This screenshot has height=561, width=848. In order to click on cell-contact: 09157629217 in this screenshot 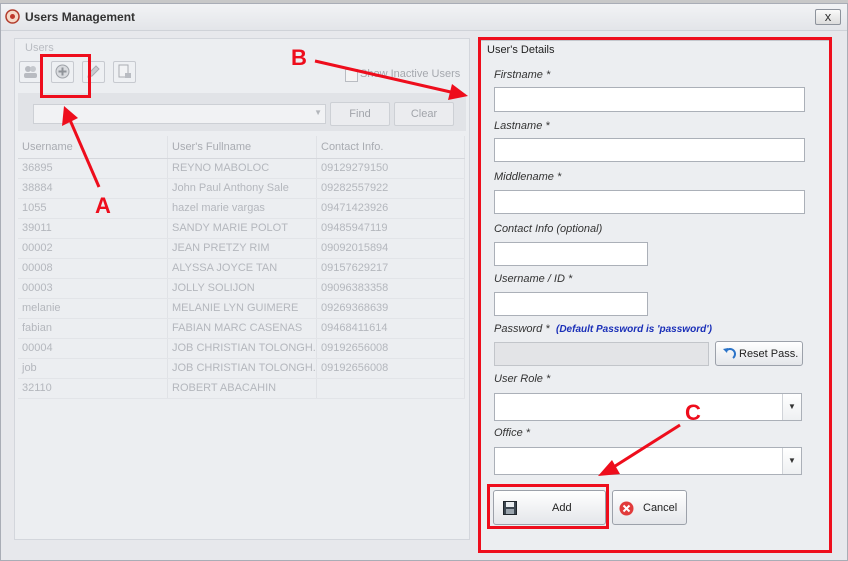, I will do `click(391, 268)`.